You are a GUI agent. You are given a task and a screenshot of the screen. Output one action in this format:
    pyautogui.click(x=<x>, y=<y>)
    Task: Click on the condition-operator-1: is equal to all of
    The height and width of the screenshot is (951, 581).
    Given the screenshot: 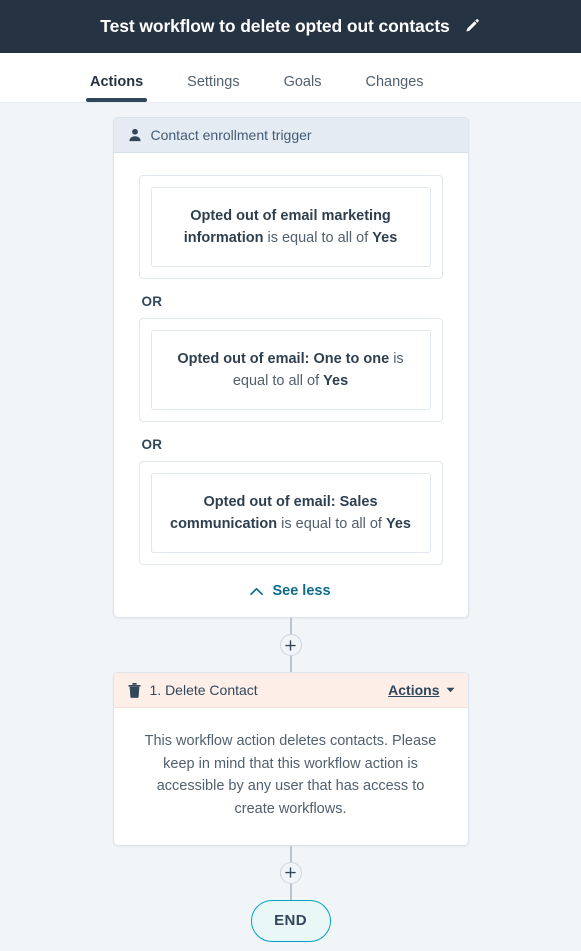 What is the action you would take?
    pyautogui.click(x=318, y=238)
    